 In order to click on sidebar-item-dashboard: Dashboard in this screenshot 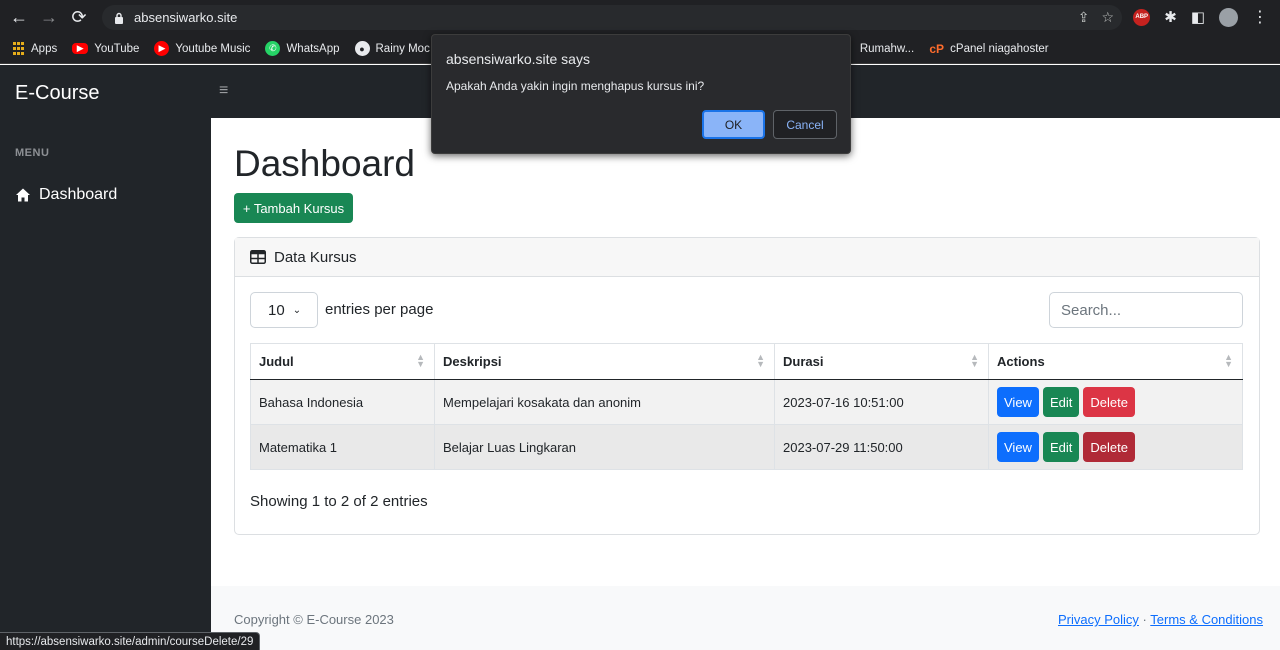, I will do `click(66, 195)`.